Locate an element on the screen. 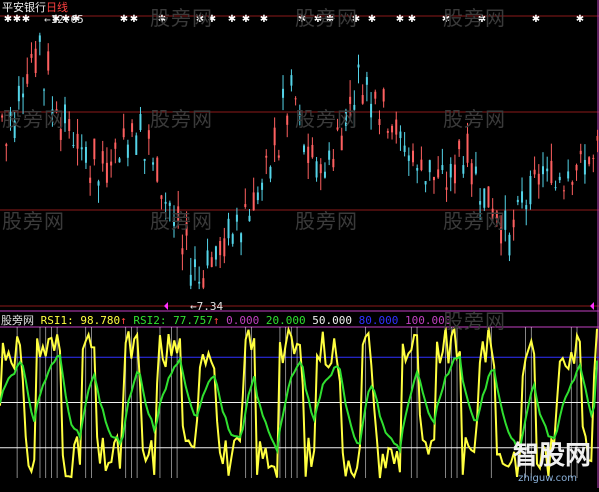 The image size is (599, 492). site-logo-url: zhiguw.com is located at coordinates (547, 478).